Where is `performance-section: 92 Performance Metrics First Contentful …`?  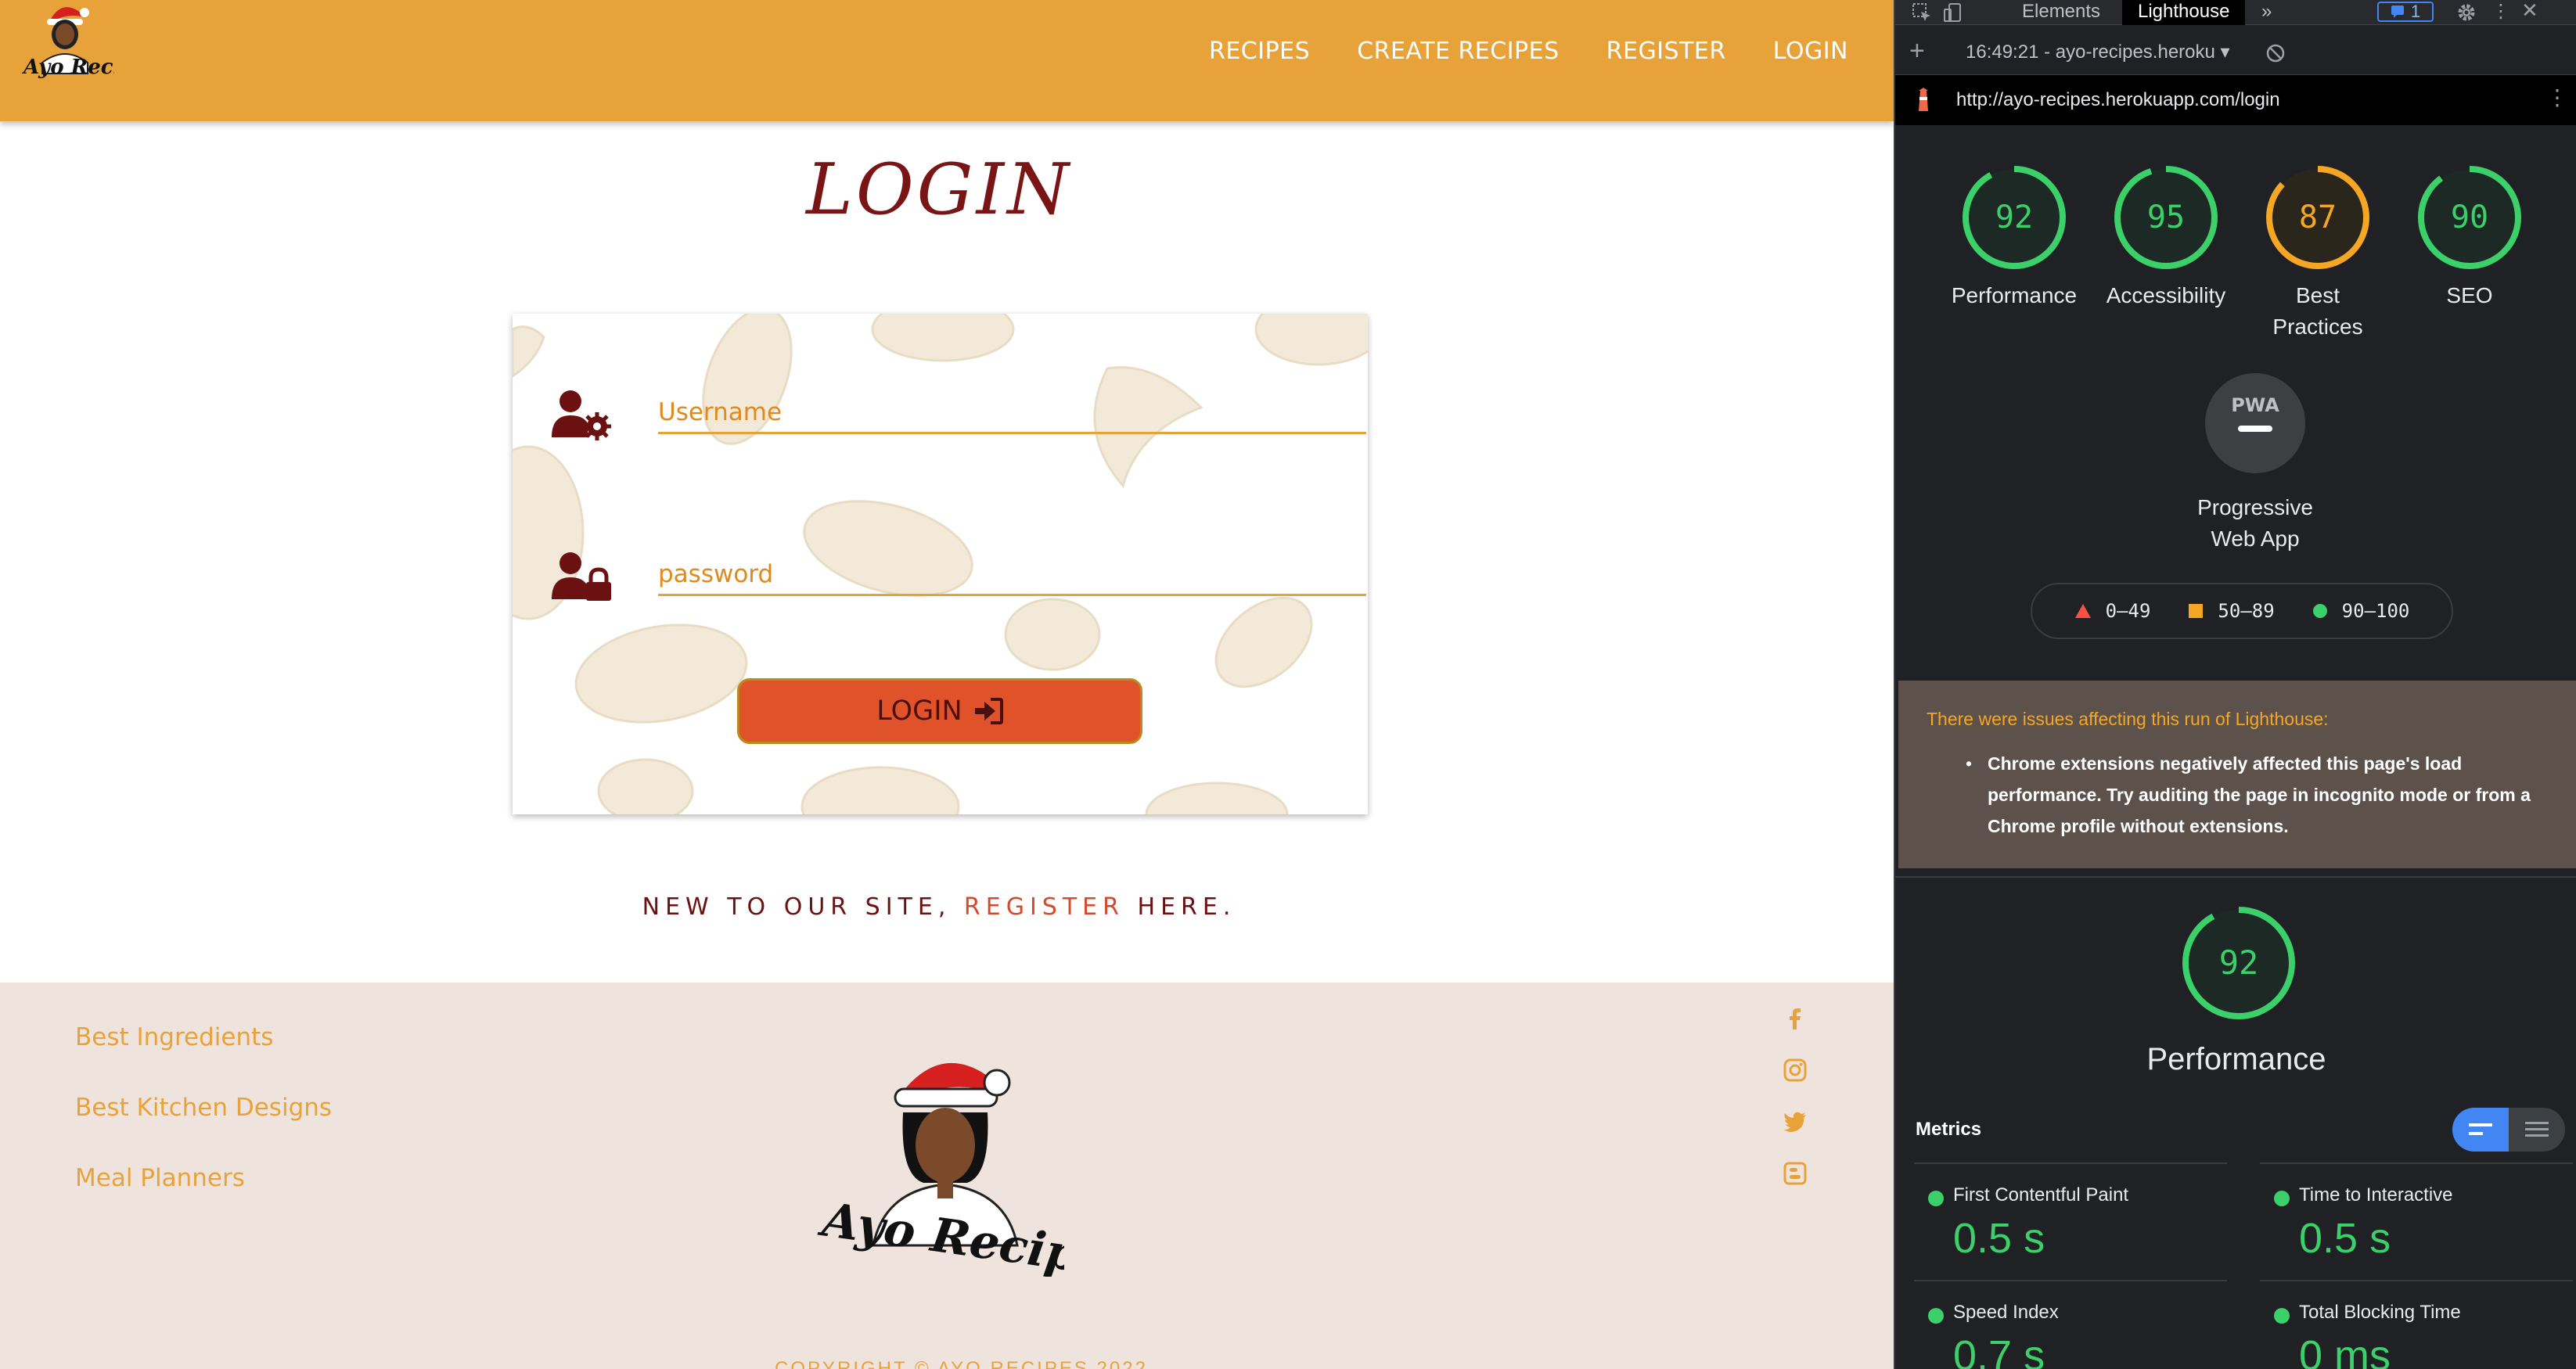 performance-section: 92 Performance Metrics First Contentful … is located at coordinates (2236, 1122).